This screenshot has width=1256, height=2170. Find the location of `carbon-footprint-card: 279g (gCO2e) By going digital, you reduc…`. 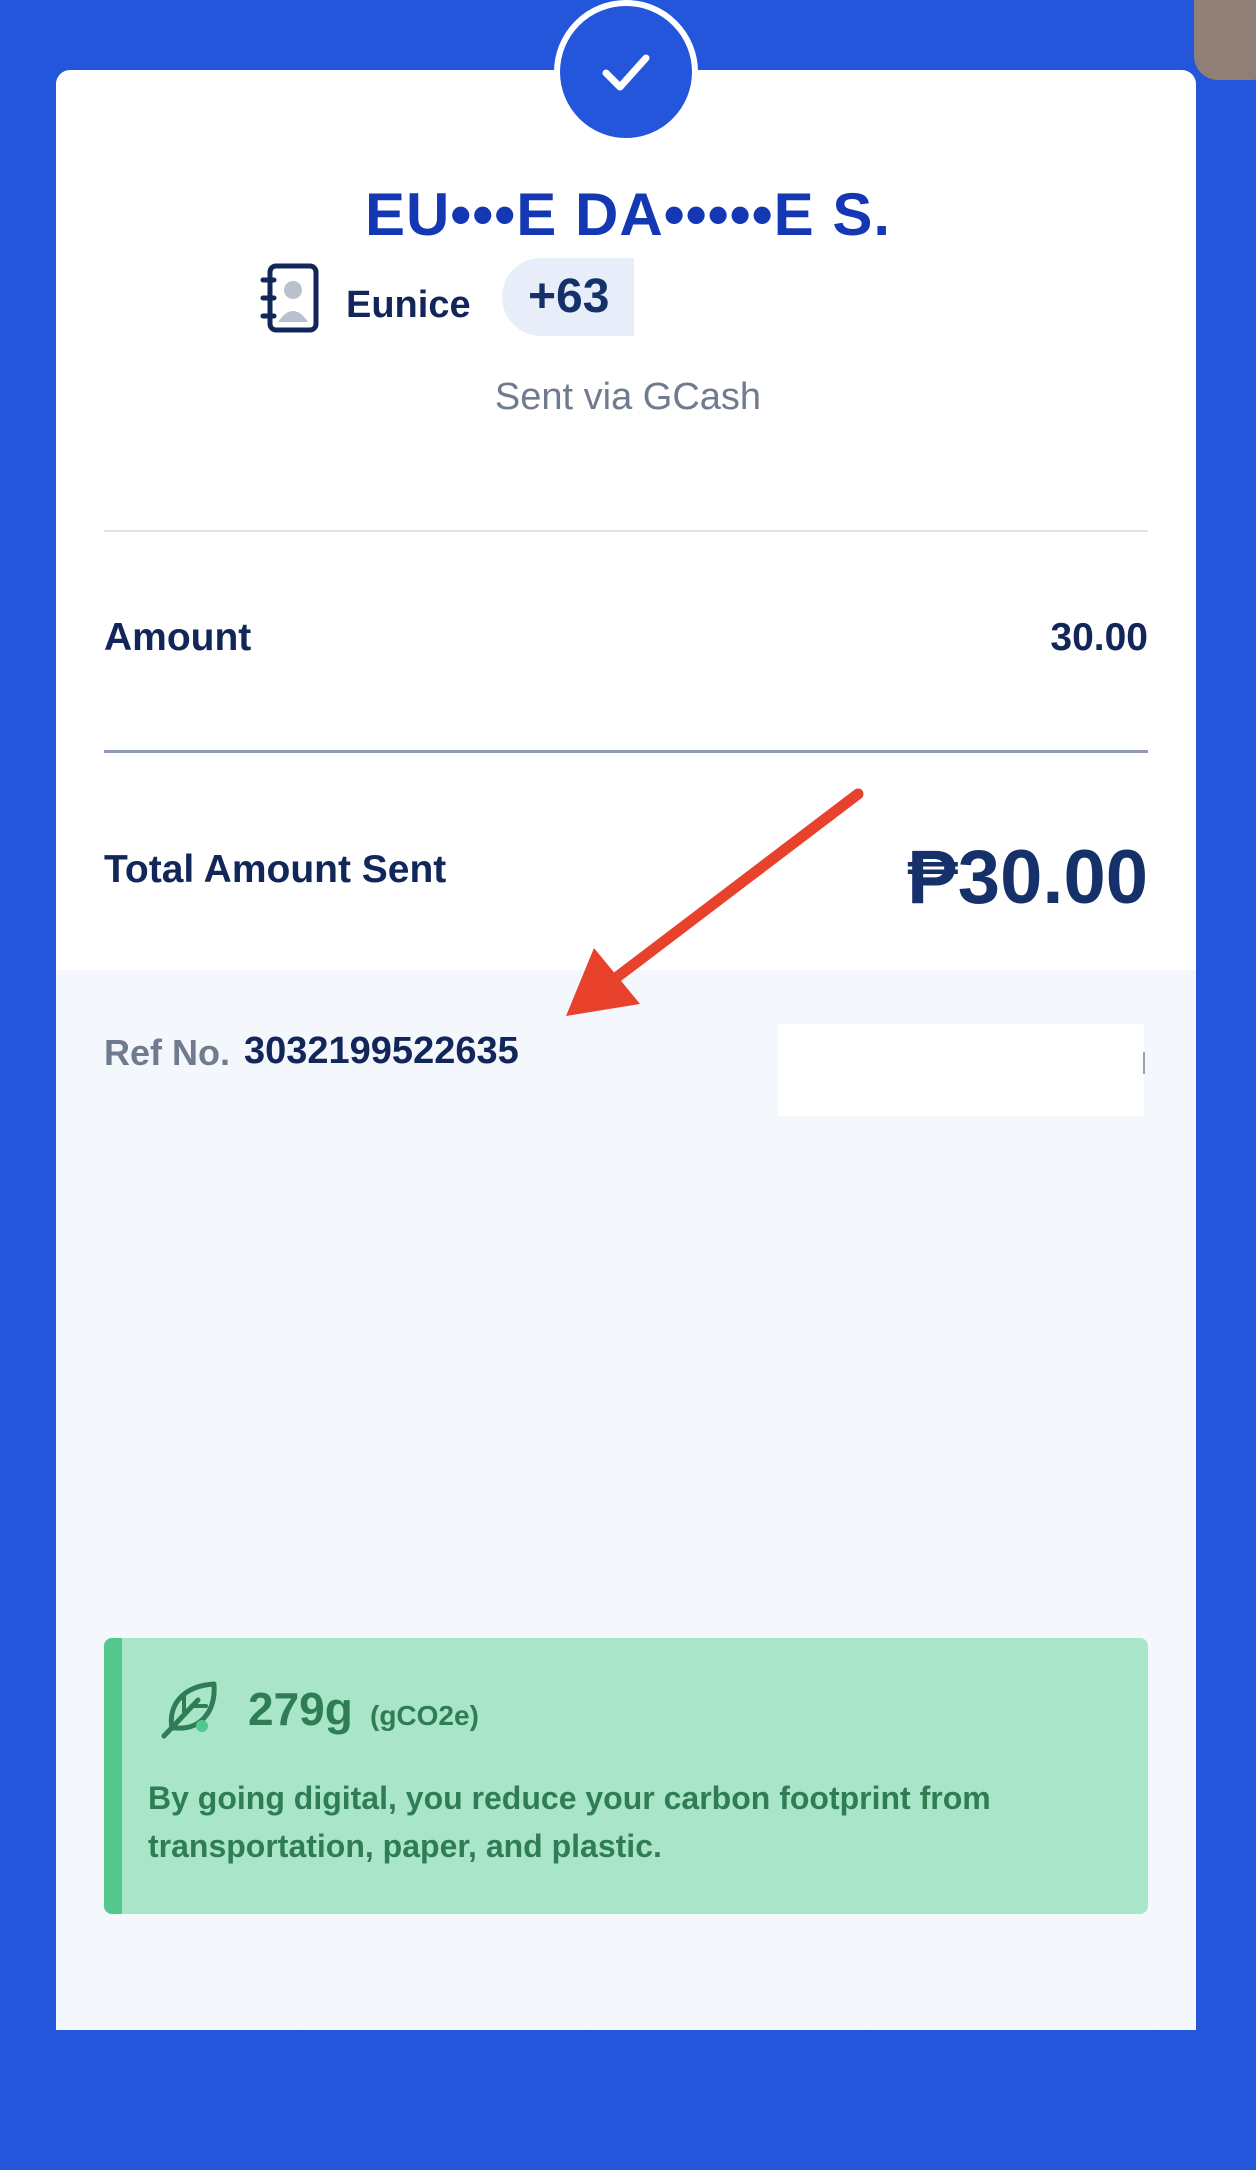

carbon-footprint-card: 279g (gCO2e) By going digital, you reduc… is located at coordinates (626, 1776).